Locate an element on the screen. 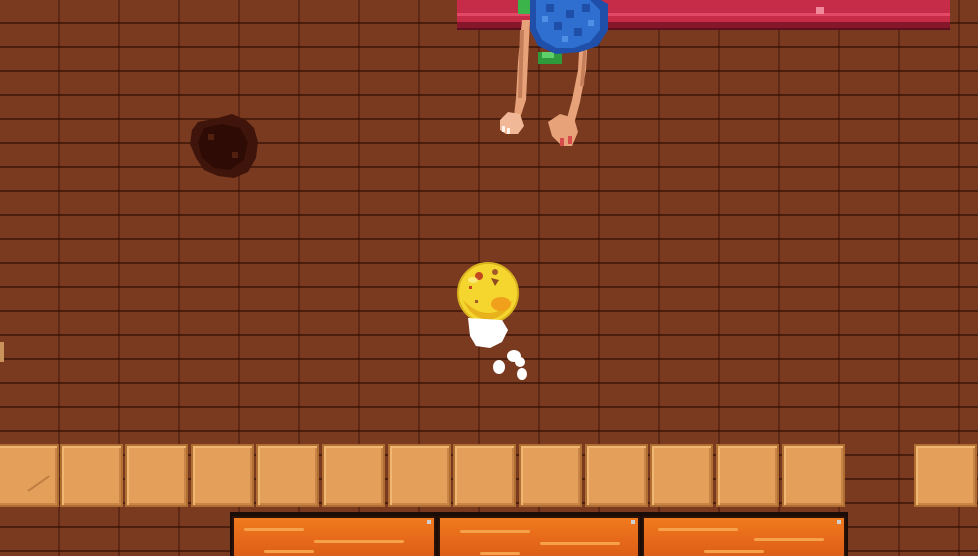  dust-puffs is located at coordinates (497, 349).